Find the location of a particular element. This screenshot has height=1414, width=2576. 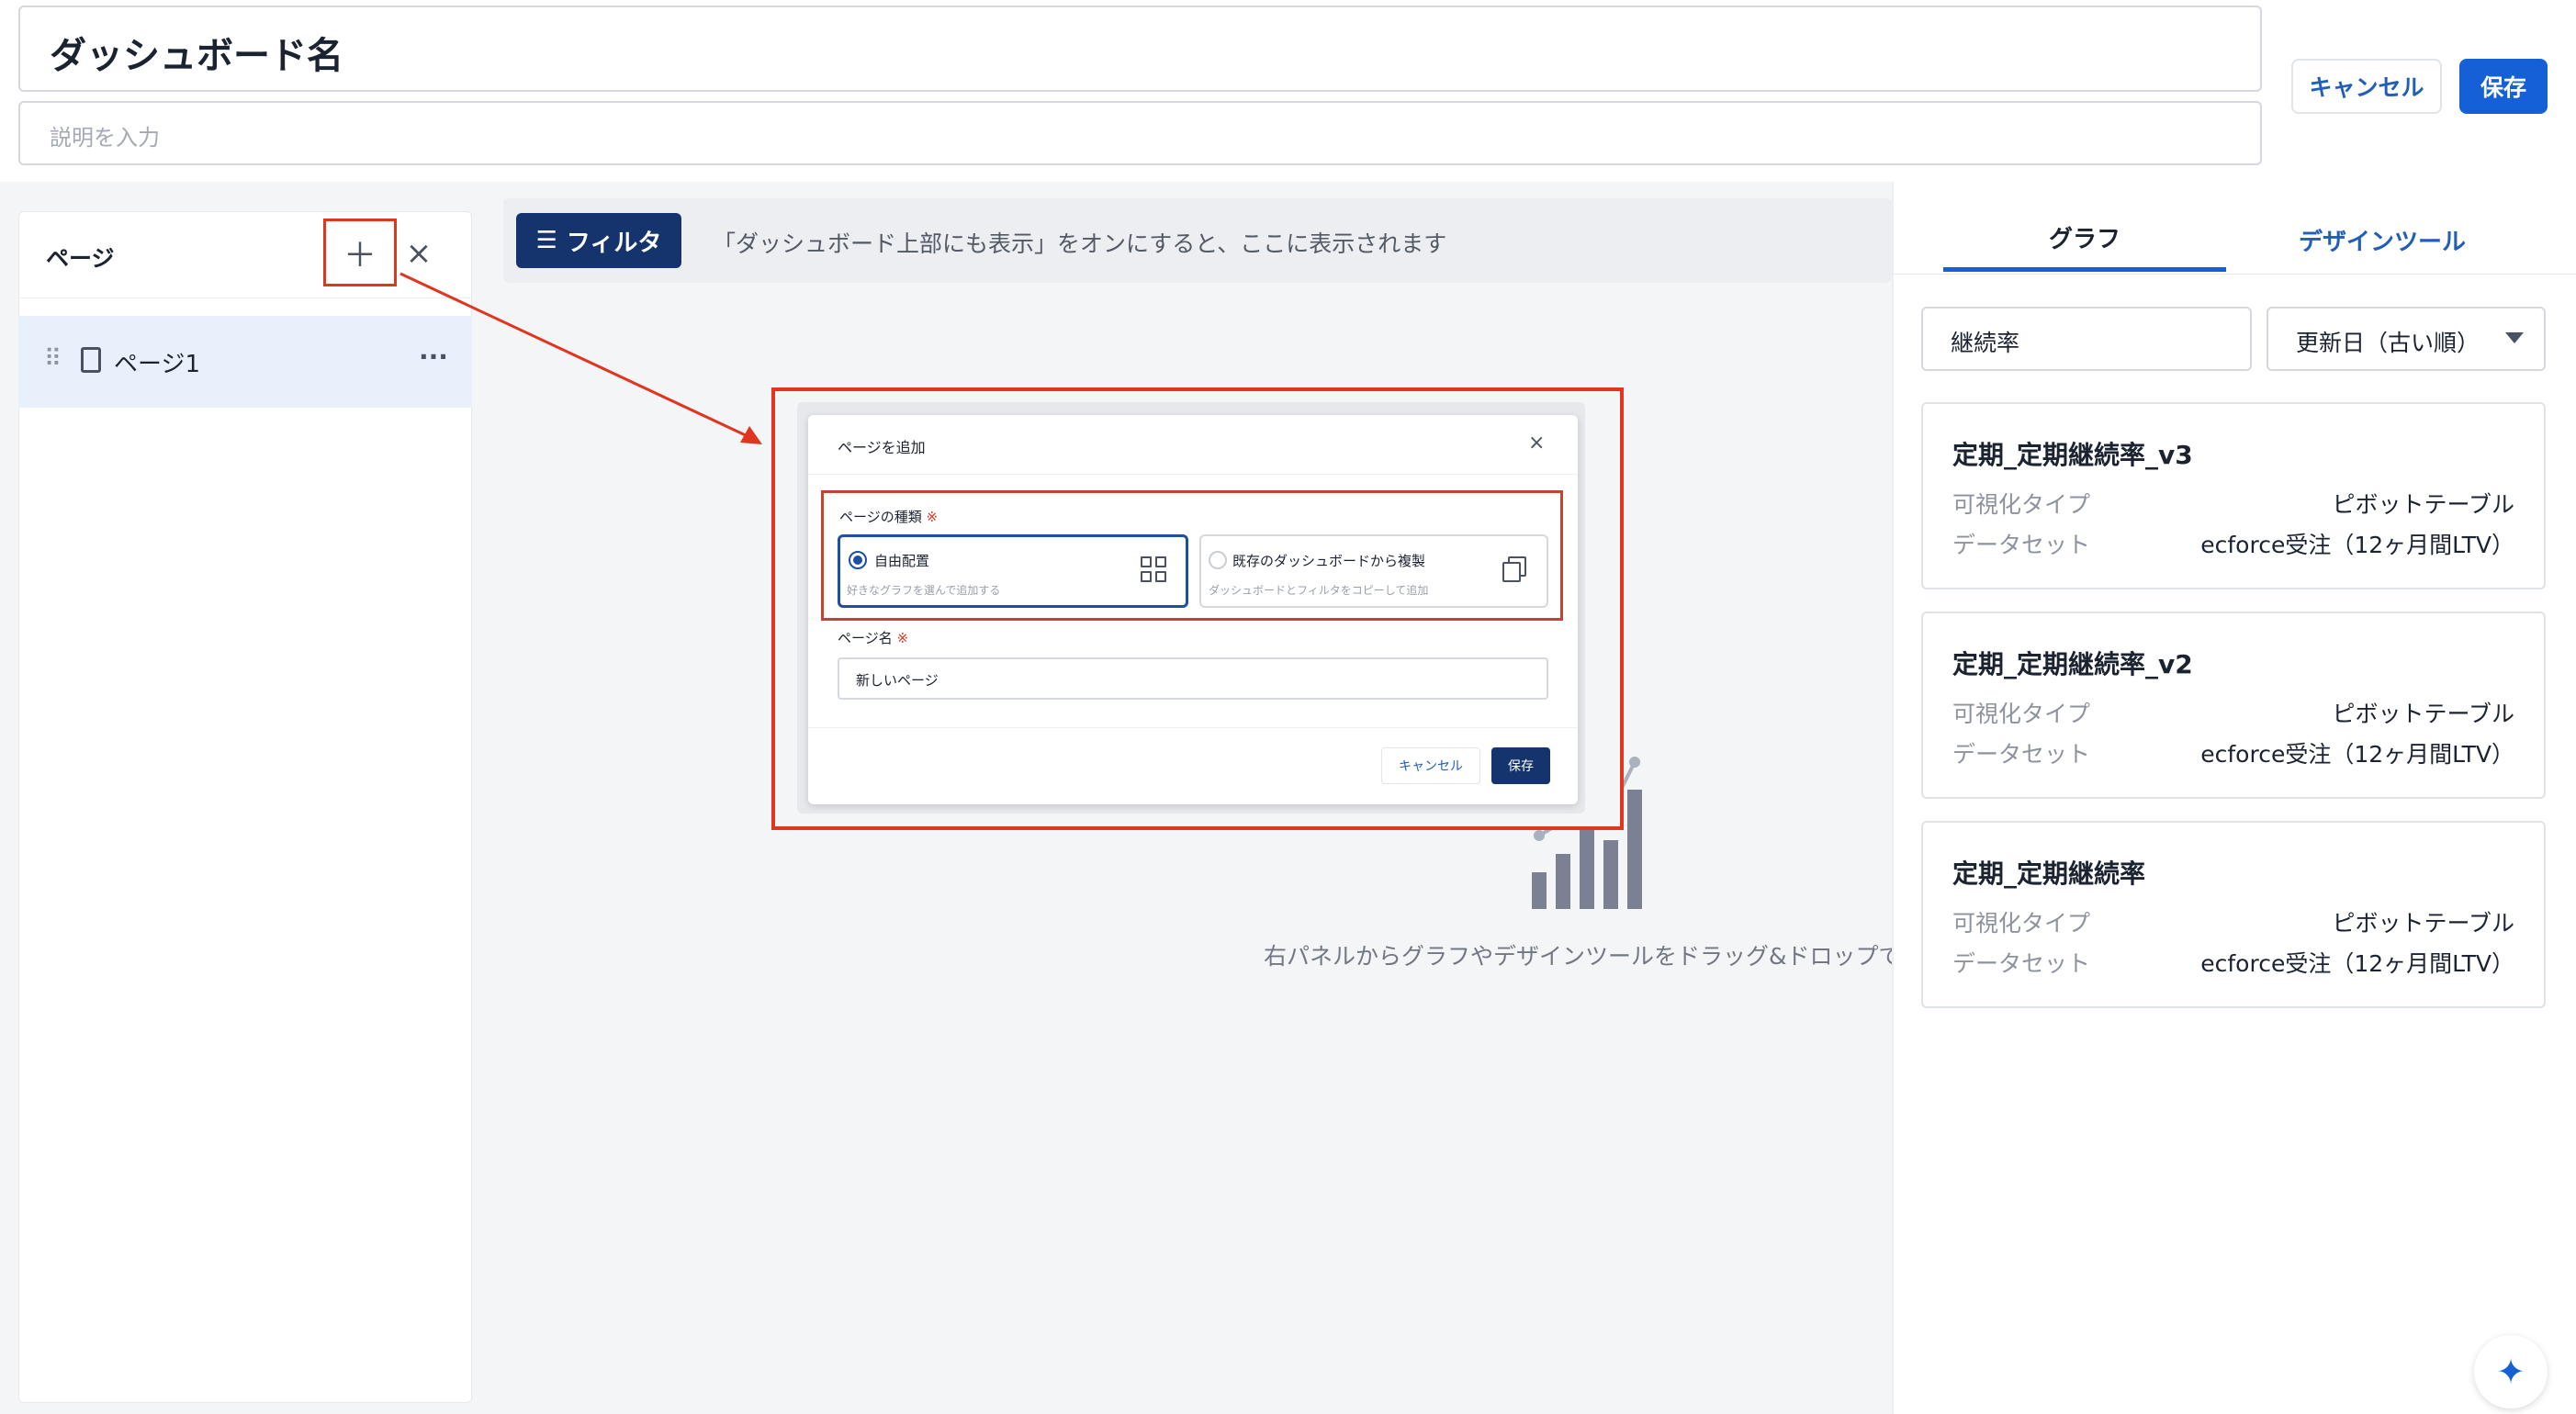

modal-close-icon: × is located at coordinates (1536, 443).